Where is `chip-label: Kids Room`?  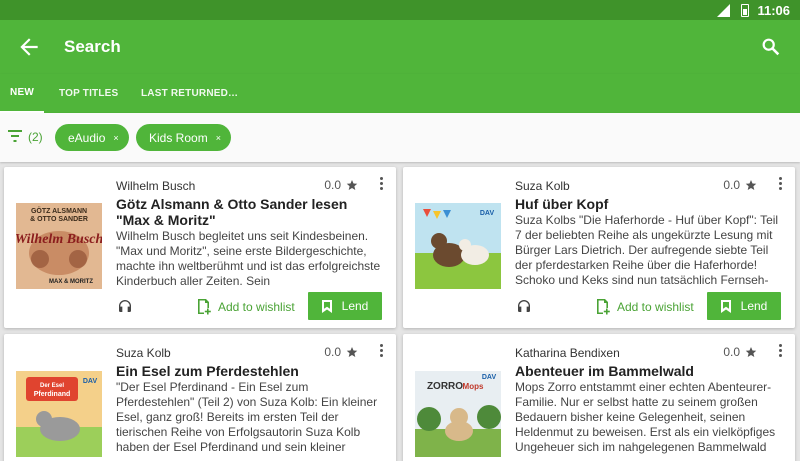
chip-label: Kids Room is located at coordinates (178, 137).